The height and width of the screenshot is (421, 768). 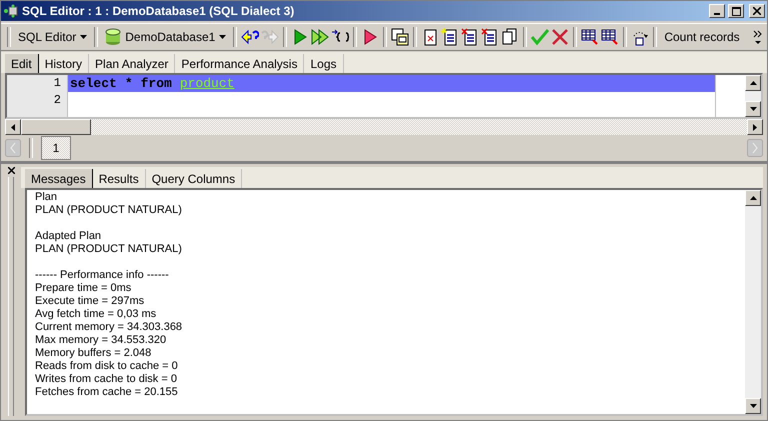 What do you see at coordinates (400, 37) in the screenshot?
I see `windows-icon` at bounding box center [400, 37].